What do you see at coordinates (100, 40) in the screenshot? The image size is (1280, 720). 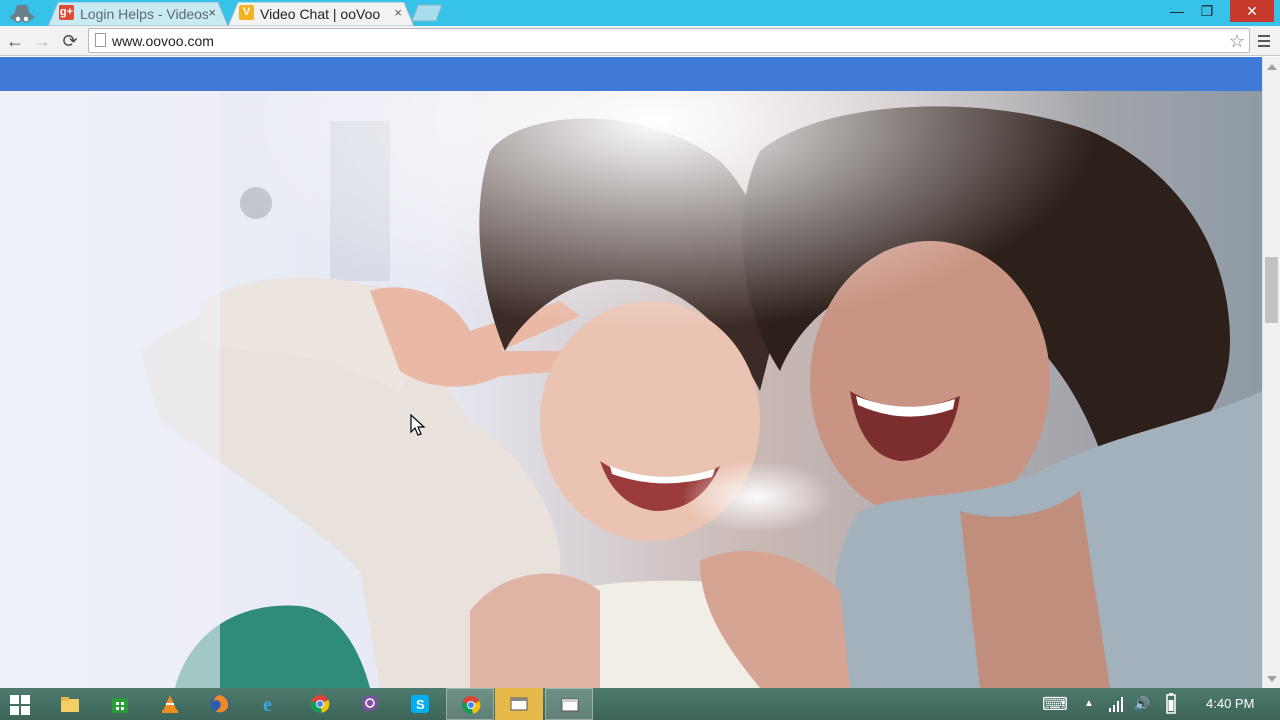 I see `page-icon` at bounding box center [100, 40].